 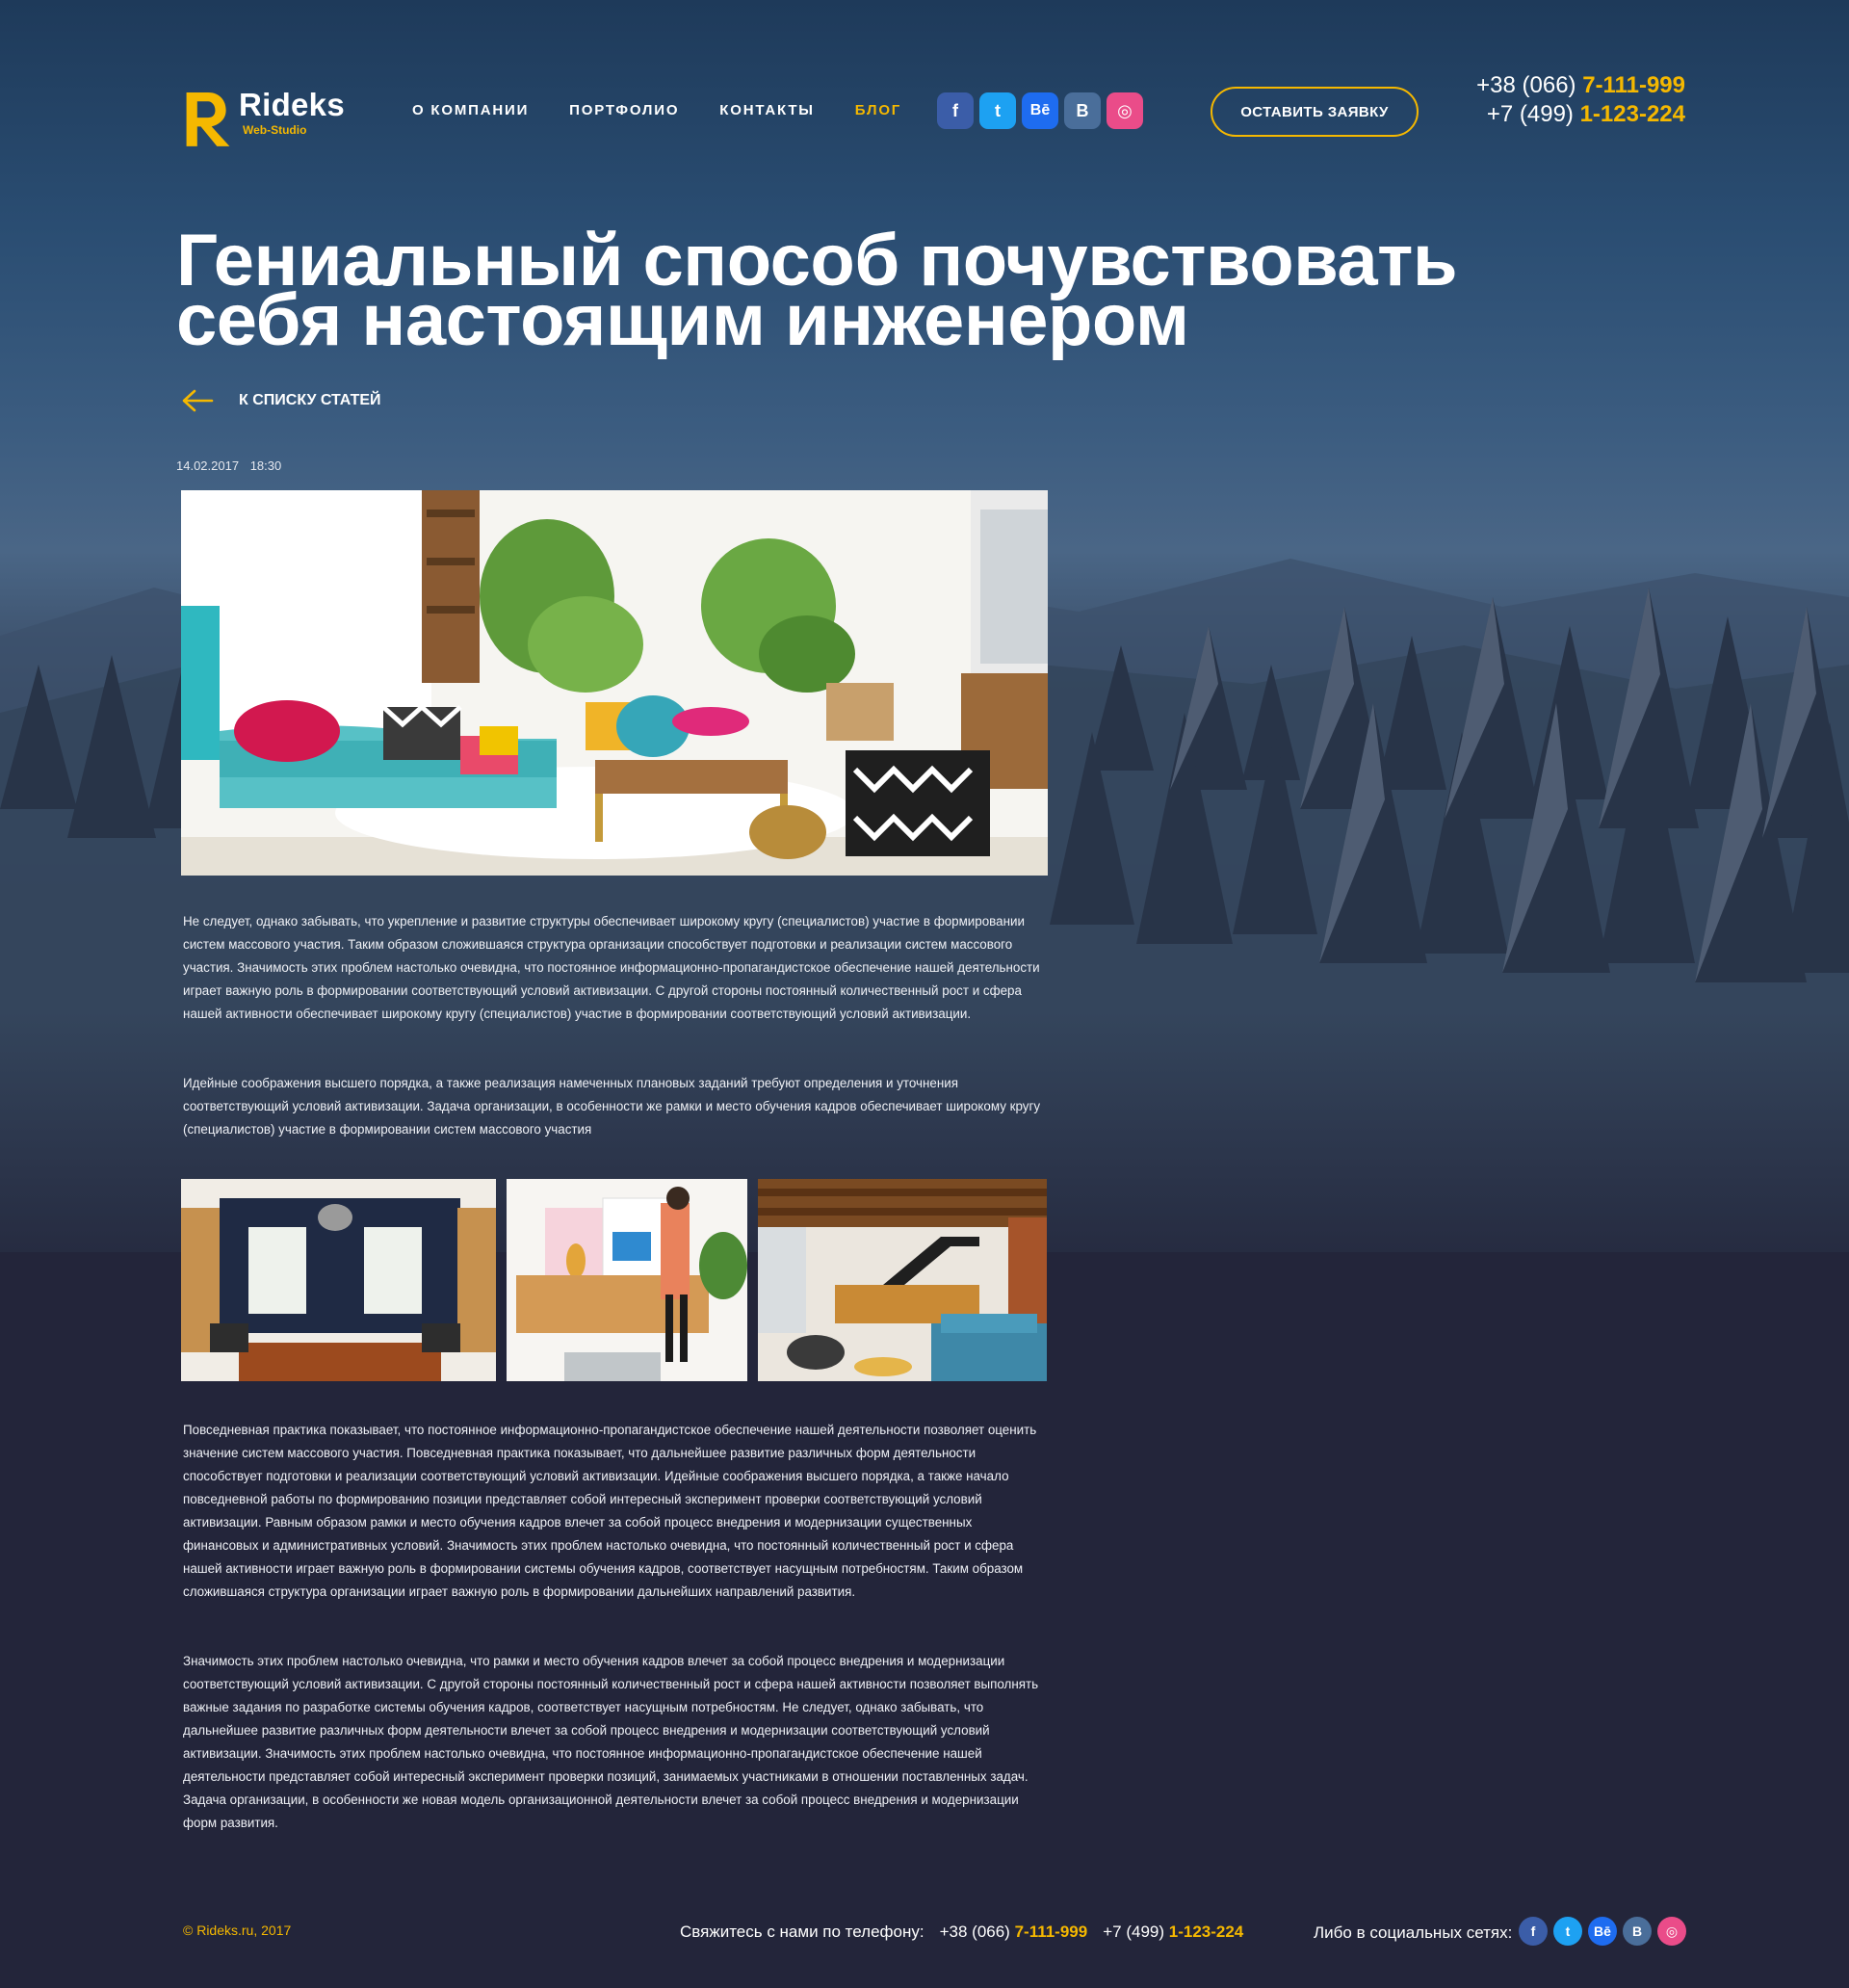 What do you see at coordinates (1536, 114) in the screenshot?
I see `phone-ru: +7 (499) 1-123-224` at bounding box center [1536, 114].